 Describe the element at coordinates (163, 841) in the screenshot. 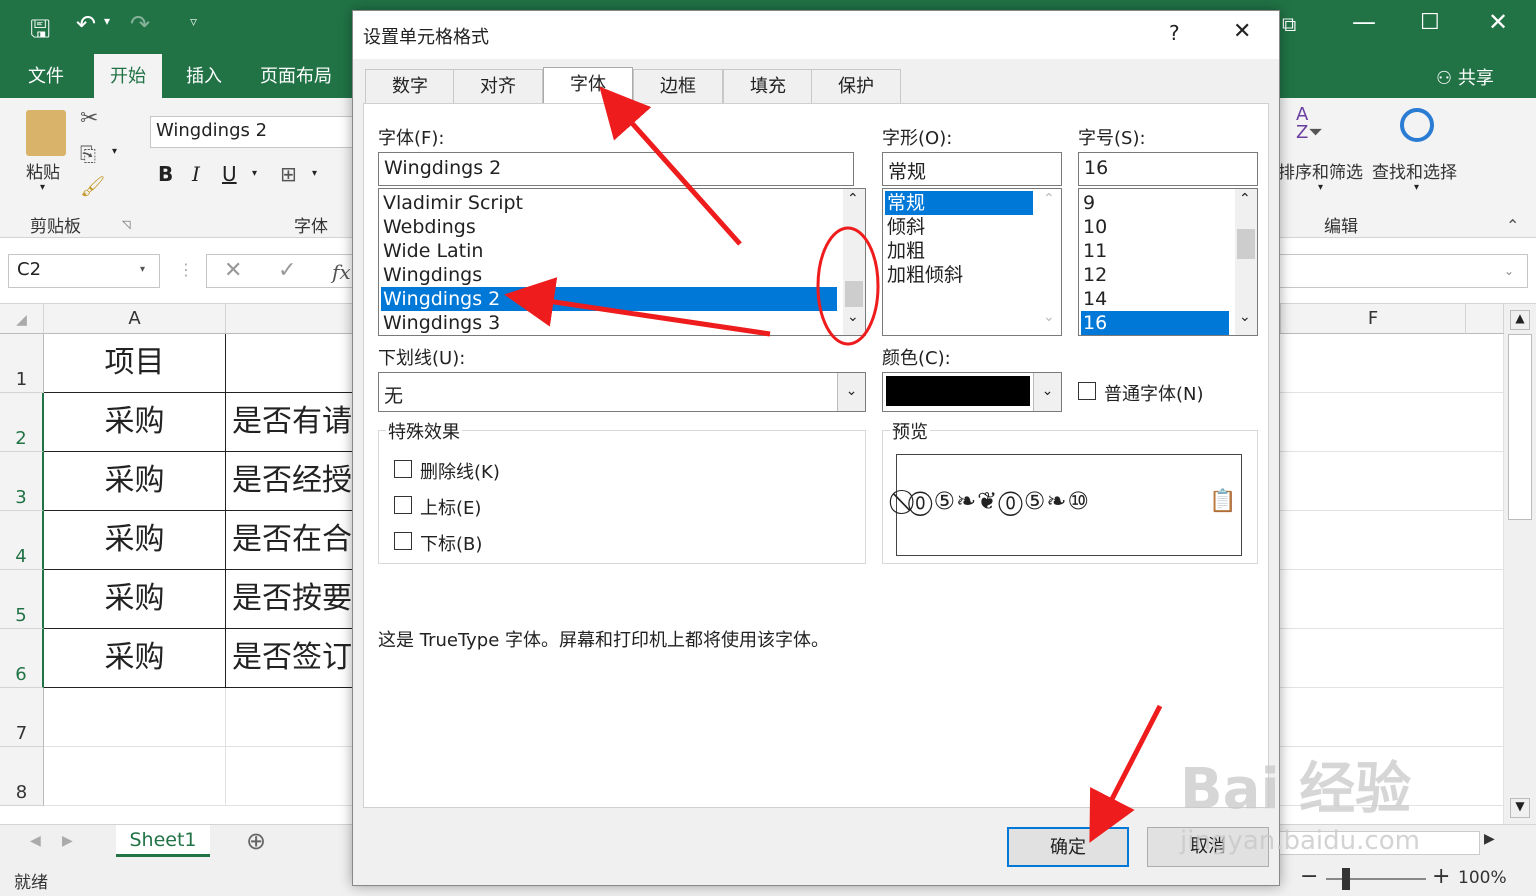

I see `sheet-tab-sheet1: Sheet1` at that location.